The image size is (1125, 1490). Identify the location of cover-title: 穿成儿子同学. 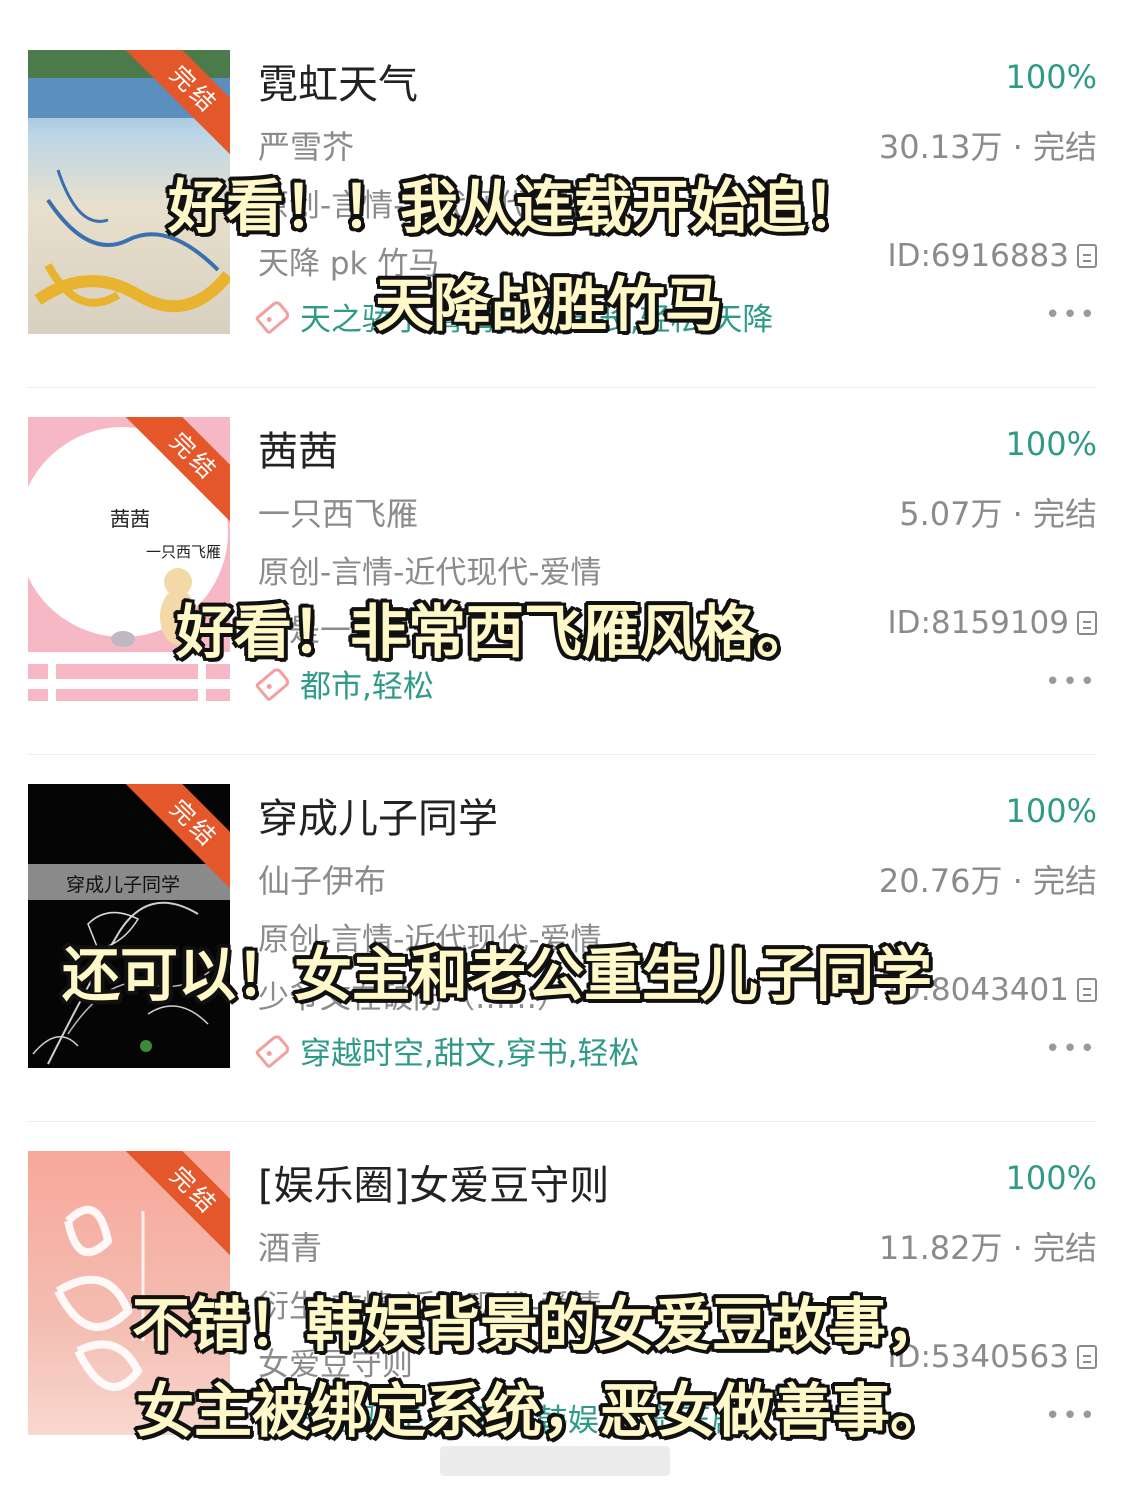
(123, 885).